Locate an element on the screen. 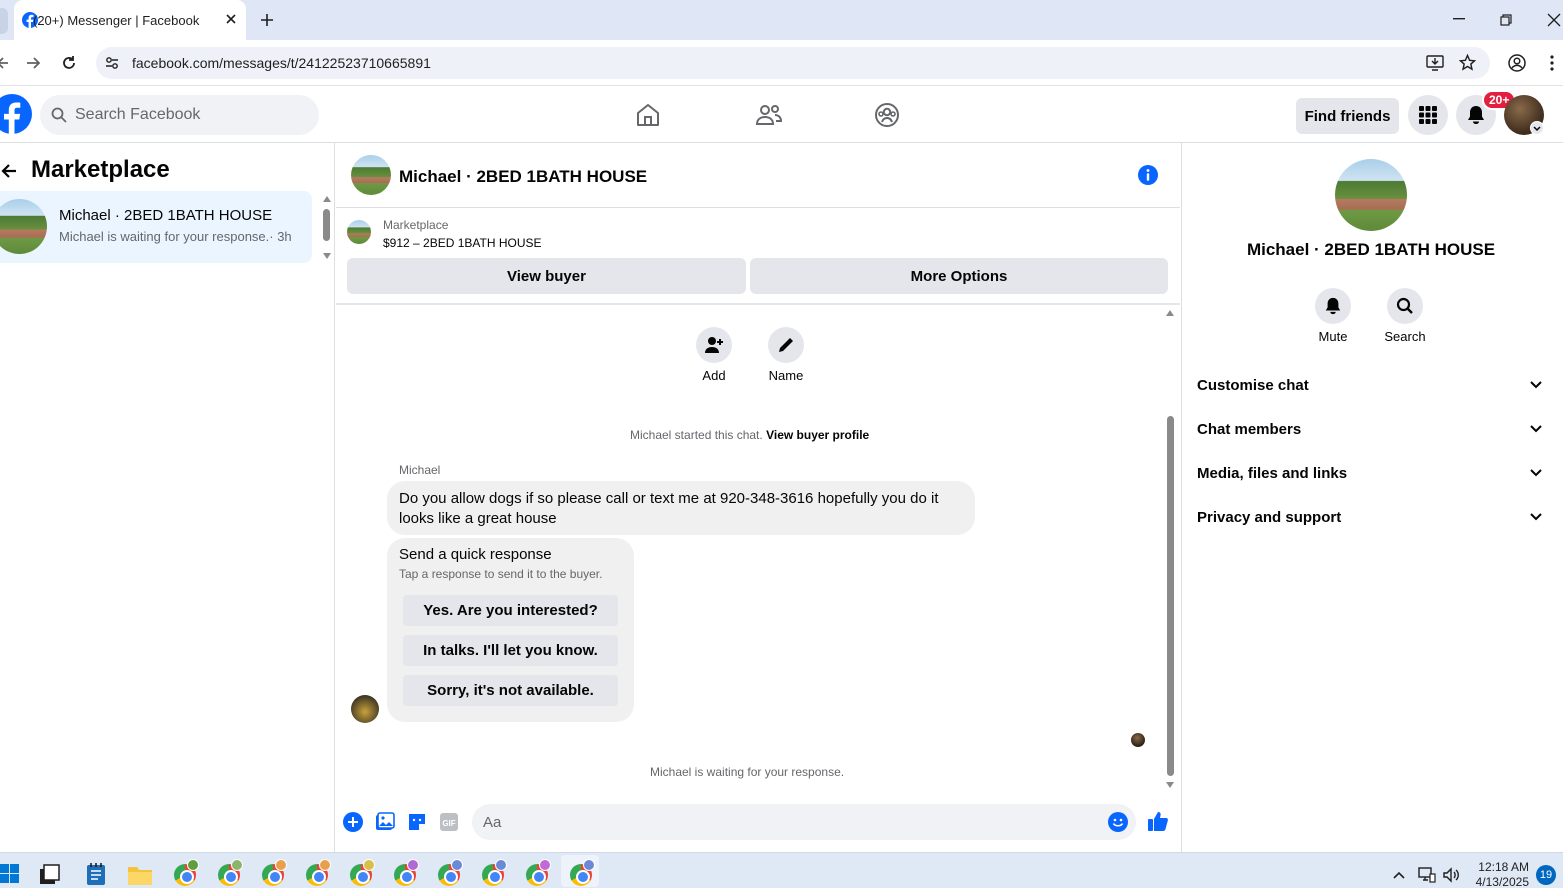 This screenshot has height=888, width=1563. friends-nav-icon is located at coordinates (769, 115).